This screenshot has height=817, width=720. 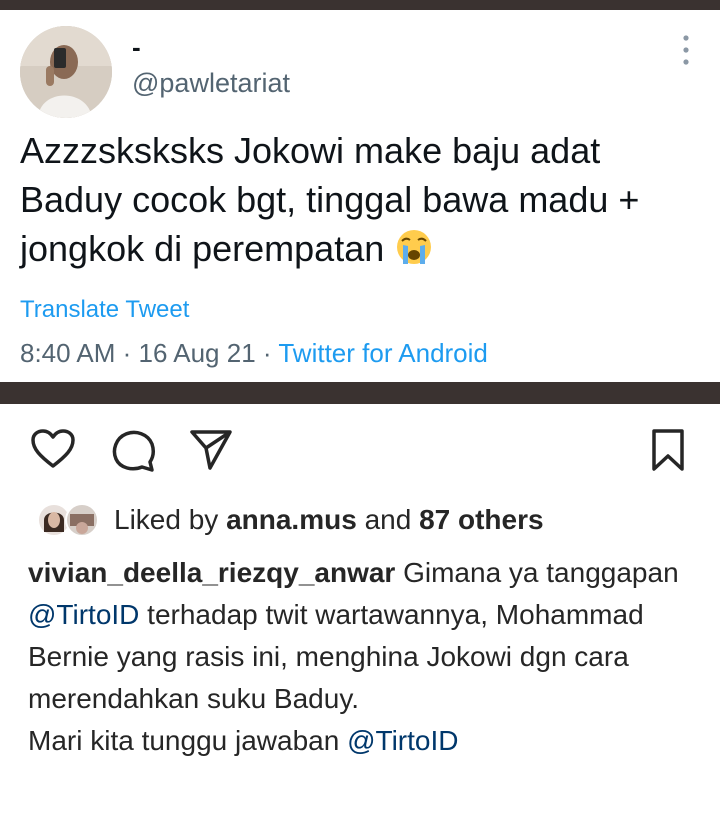 I want to click on more-options-icon, so click(x=686, y=50).